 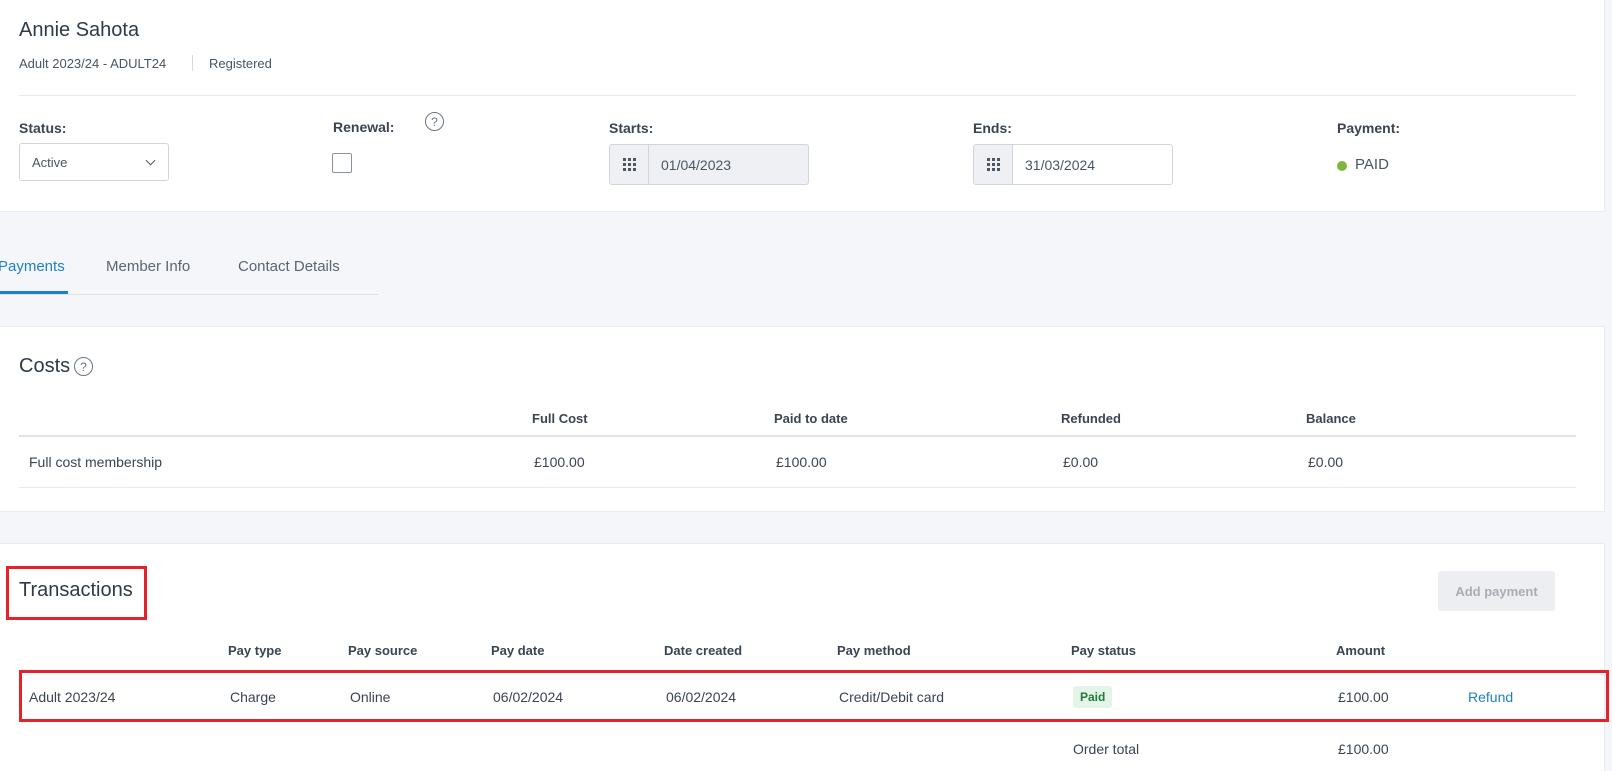 What do you see at coordinates (1081, 462) in the screenshot?
I see `cost-refunded: £0.00` at bounding box center [1081, 462].